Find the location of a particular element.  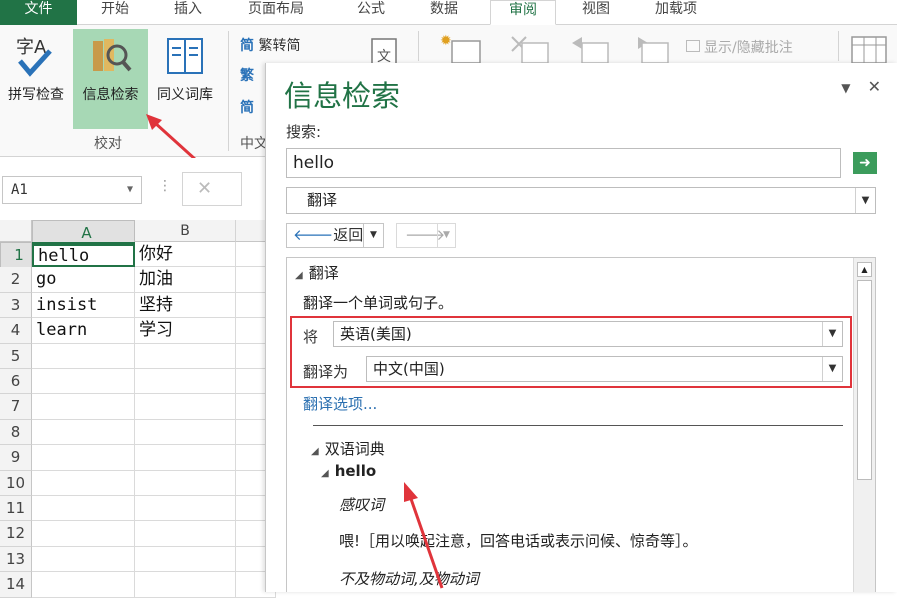

name-box-value: A1 is located at coordinates (19, 190).